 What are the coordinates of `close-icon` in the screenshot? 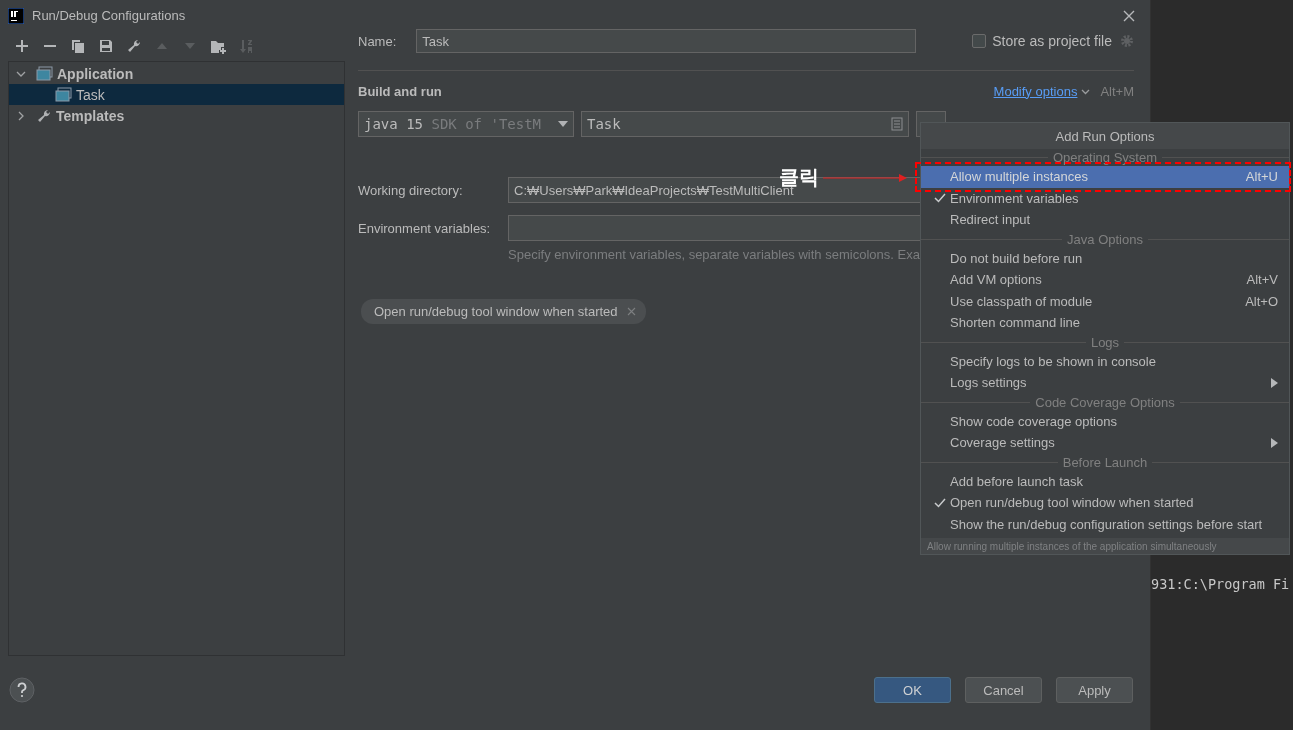 It's located at (1129, 15).